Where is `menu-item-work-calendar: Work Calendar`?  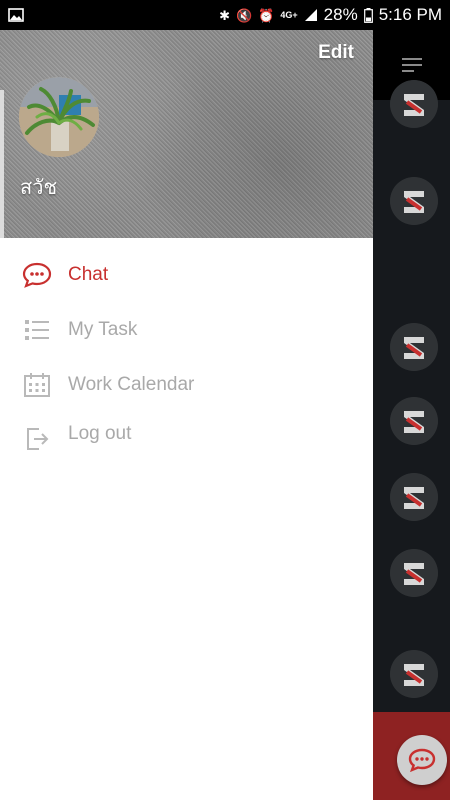
menu-item-work-calendar: Work Calendar is located at coordinates (186, 385).